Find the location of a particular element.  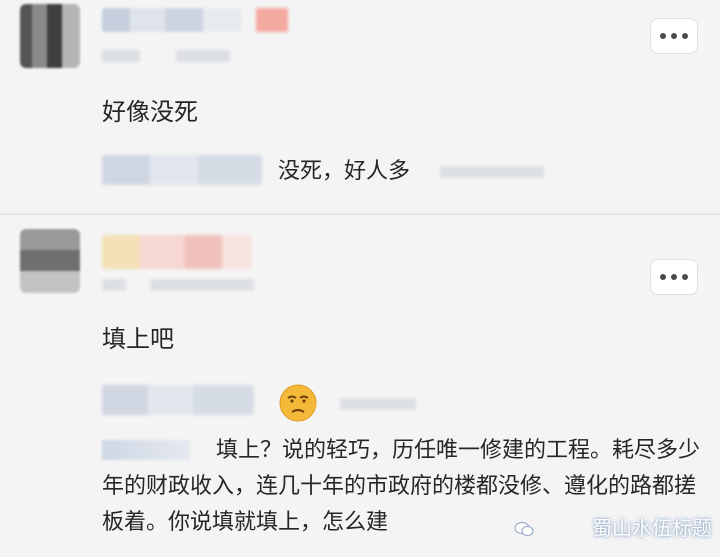

badge-blurred is located at coordinates (272, 20).